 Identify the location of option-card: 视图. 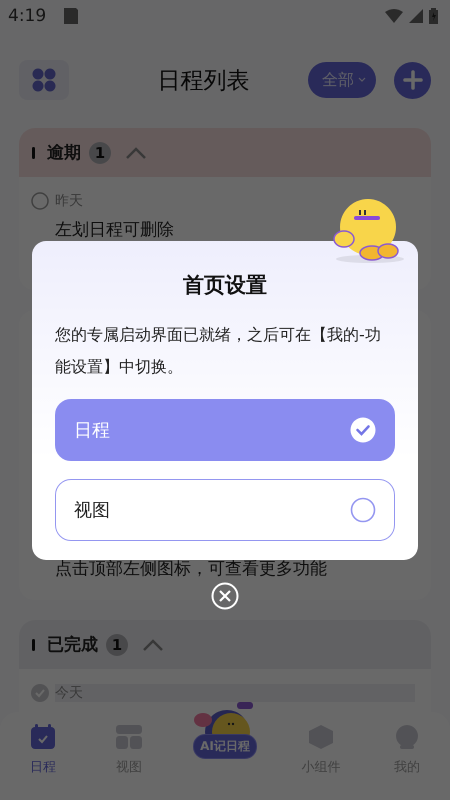
(225, 510).